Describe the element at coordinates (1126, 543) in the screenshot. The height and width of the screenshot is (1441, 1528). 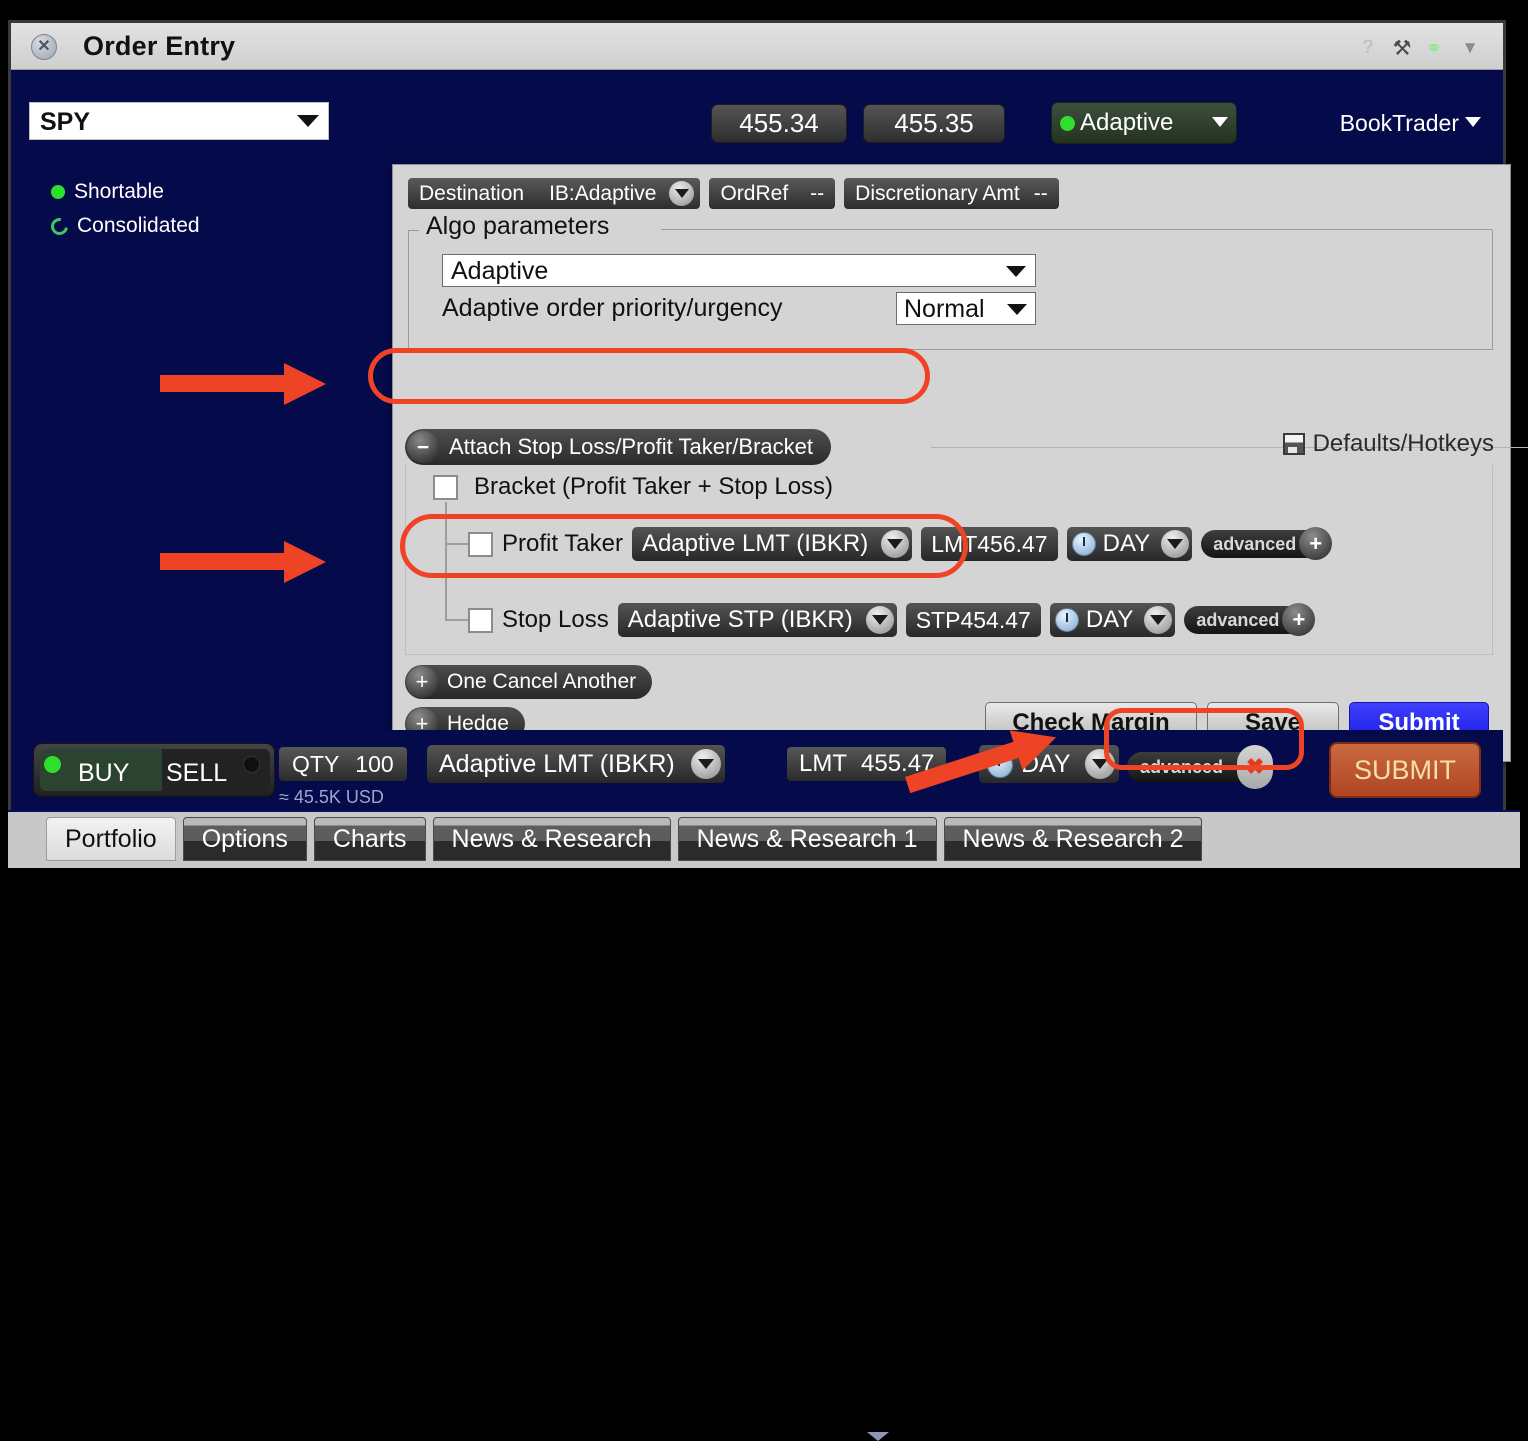
I see `profit-taker-tif-value: DAY` at that location.